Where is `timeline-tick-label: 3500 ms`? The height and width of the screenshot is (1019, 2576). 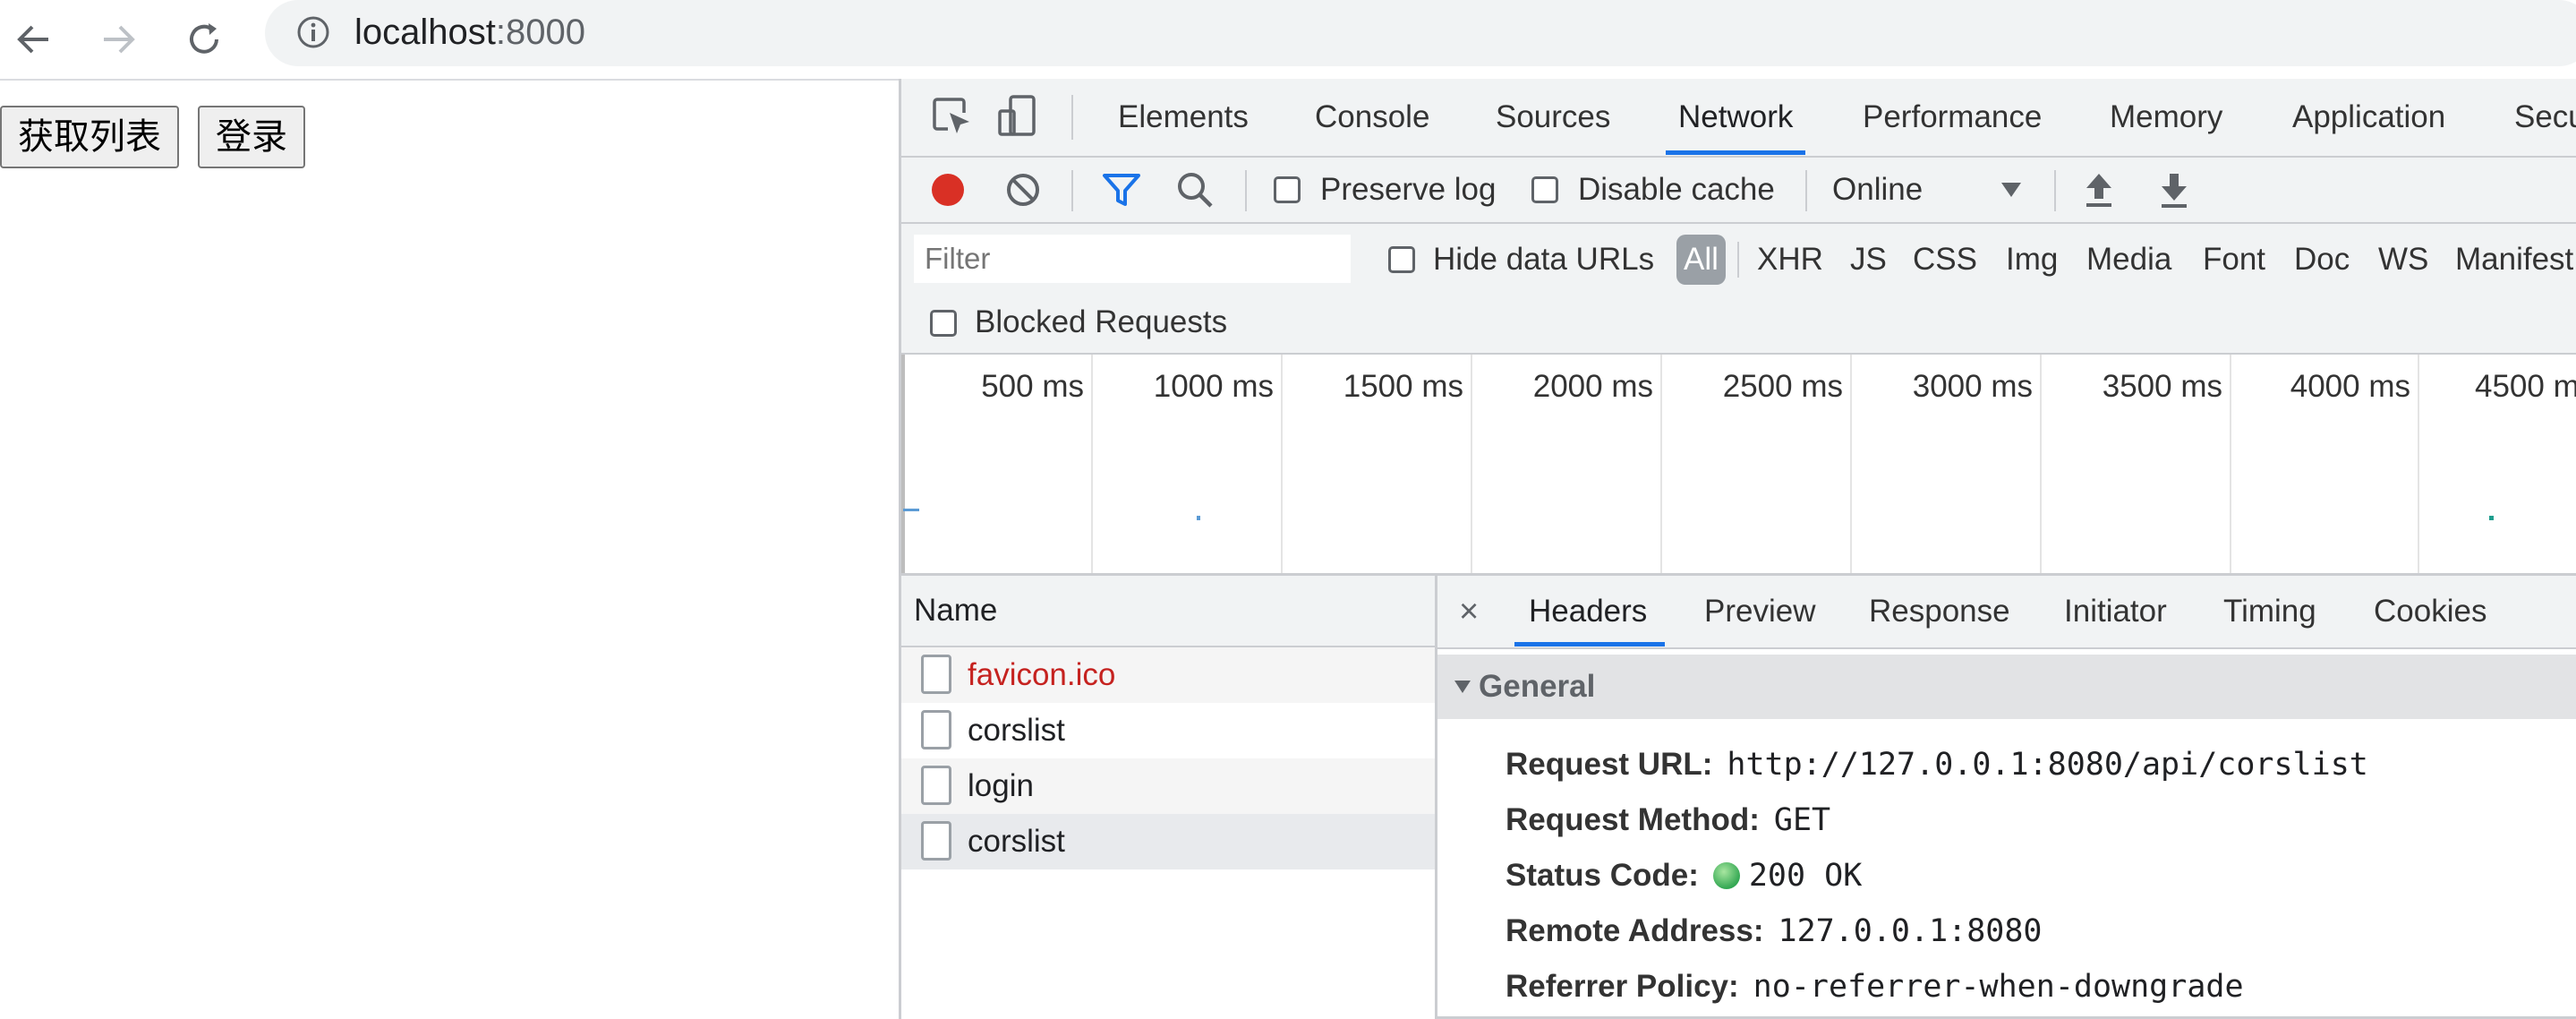 timeline-tick-label: 3500 ms is located at coordinates (2162, 387).